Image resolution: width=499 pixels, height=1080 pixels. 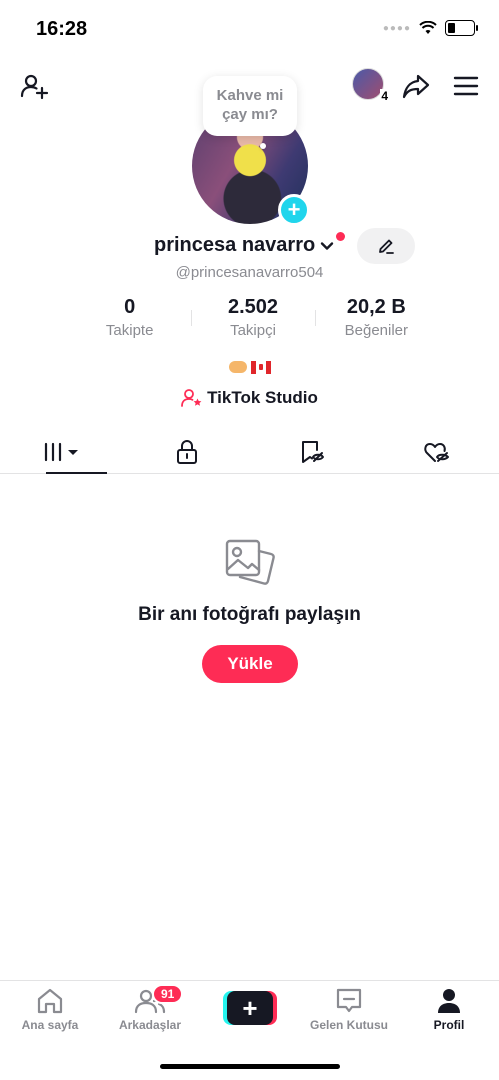 I want to click on friends-badge: 91, so click(x=168, y=994).